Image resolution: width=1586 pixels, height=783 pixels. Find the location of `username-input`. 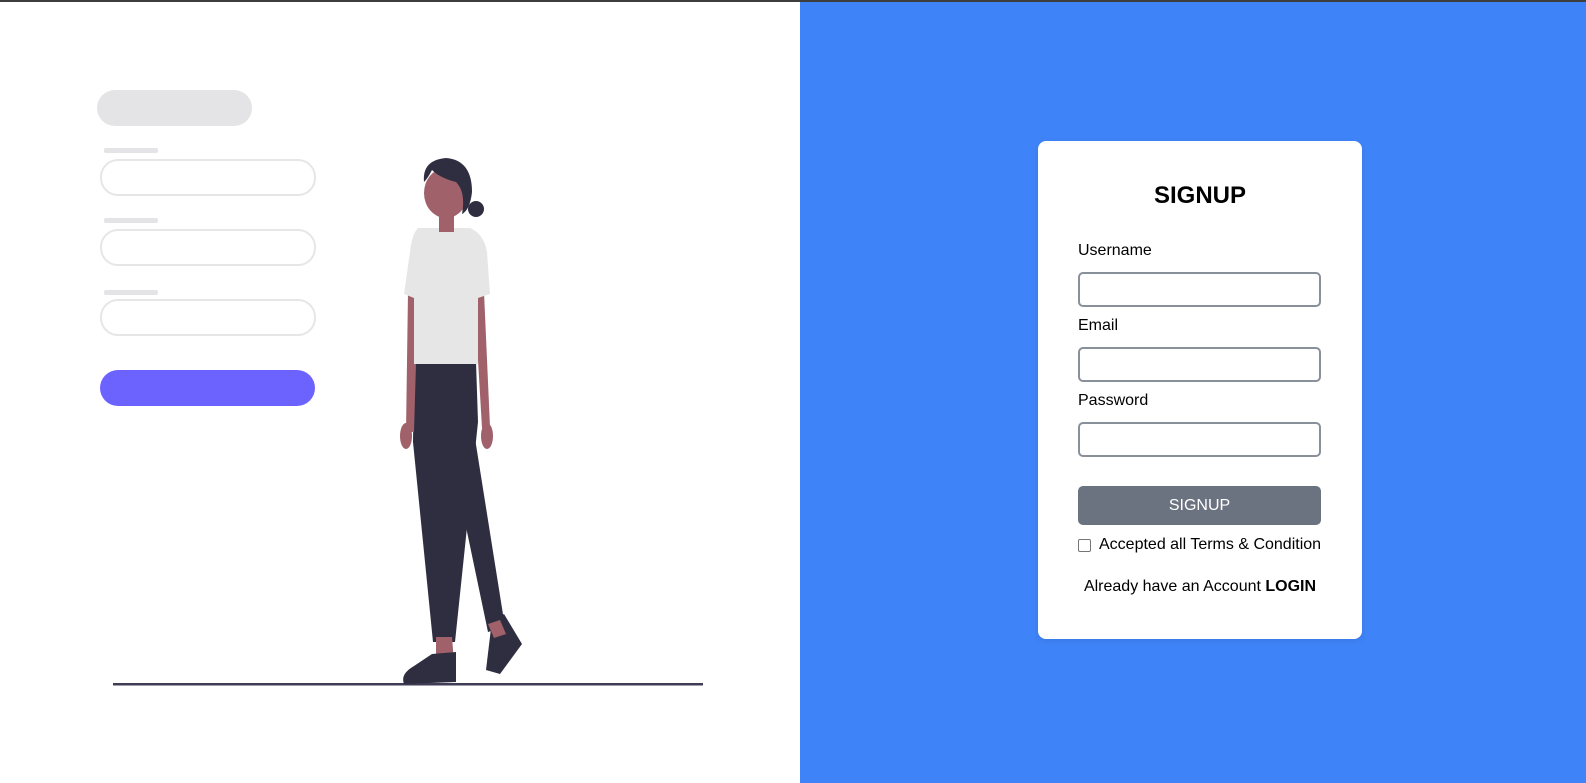

username-input is located at coordinates (1199, 289).